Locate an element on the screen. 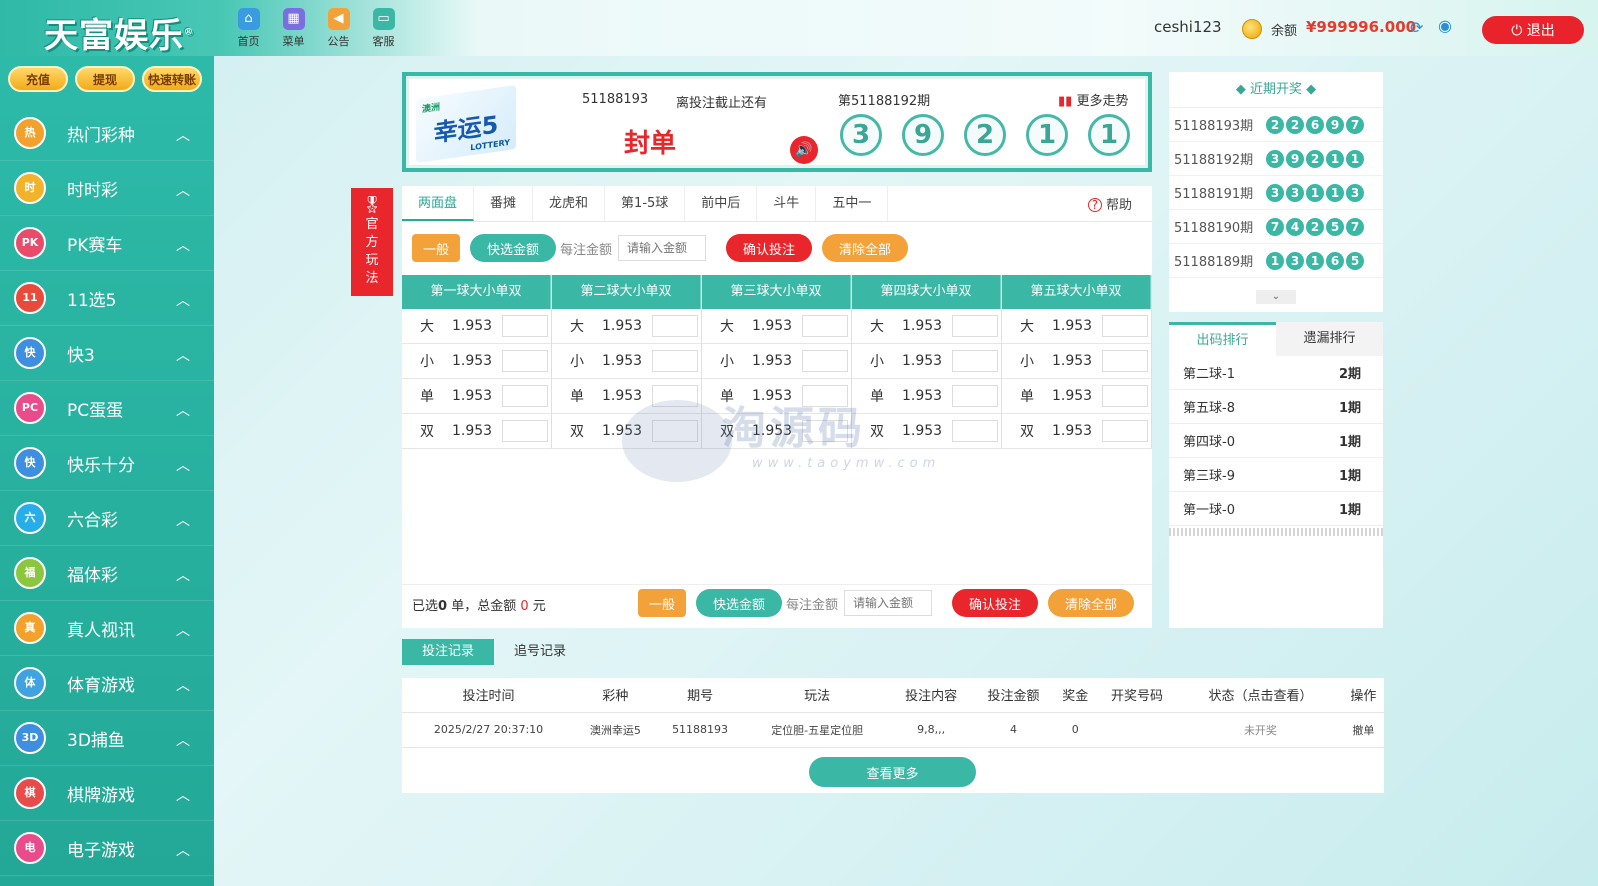 The width and height of the screenshot is (1598, 886). tab-3: 第1-5球 is located at coordinates (645, 203).